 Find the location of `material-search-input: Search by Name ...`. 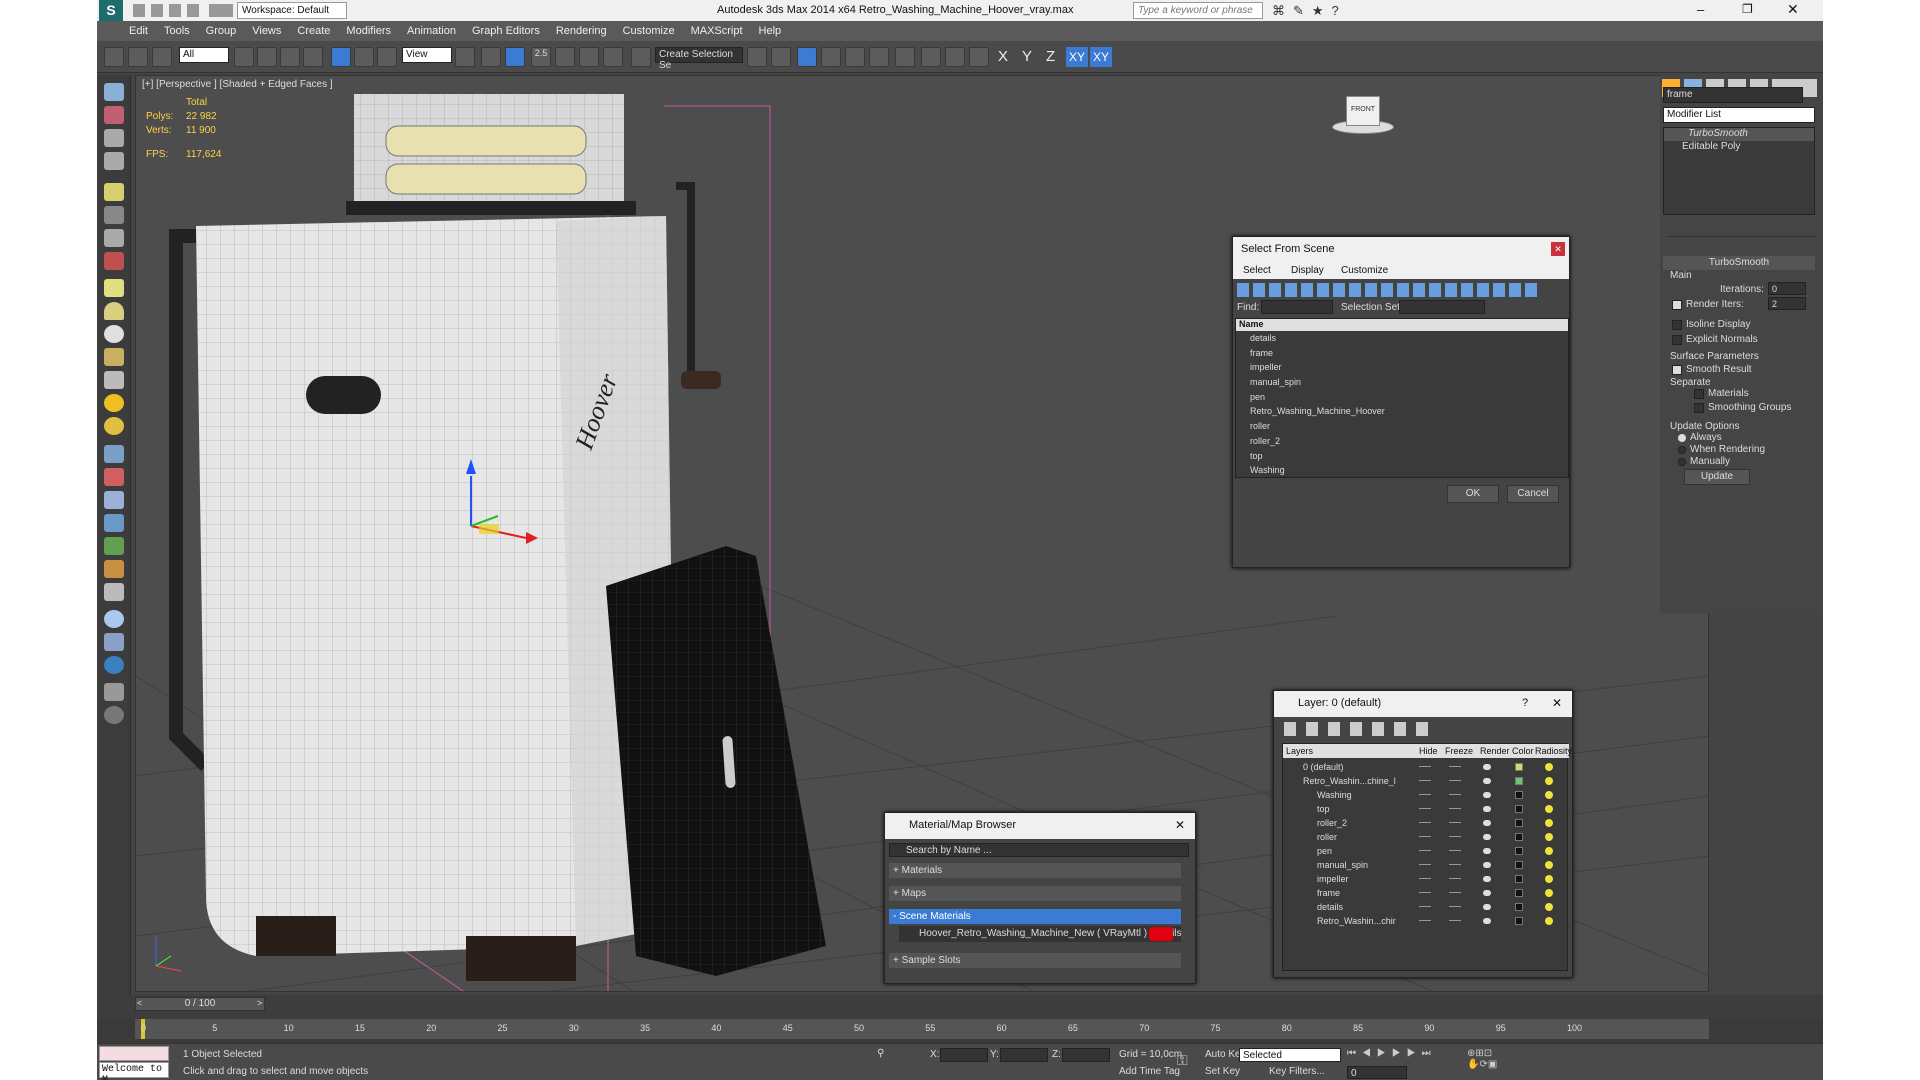

material-search-input: Search by Name ... is located at coordinates (1039, 850).